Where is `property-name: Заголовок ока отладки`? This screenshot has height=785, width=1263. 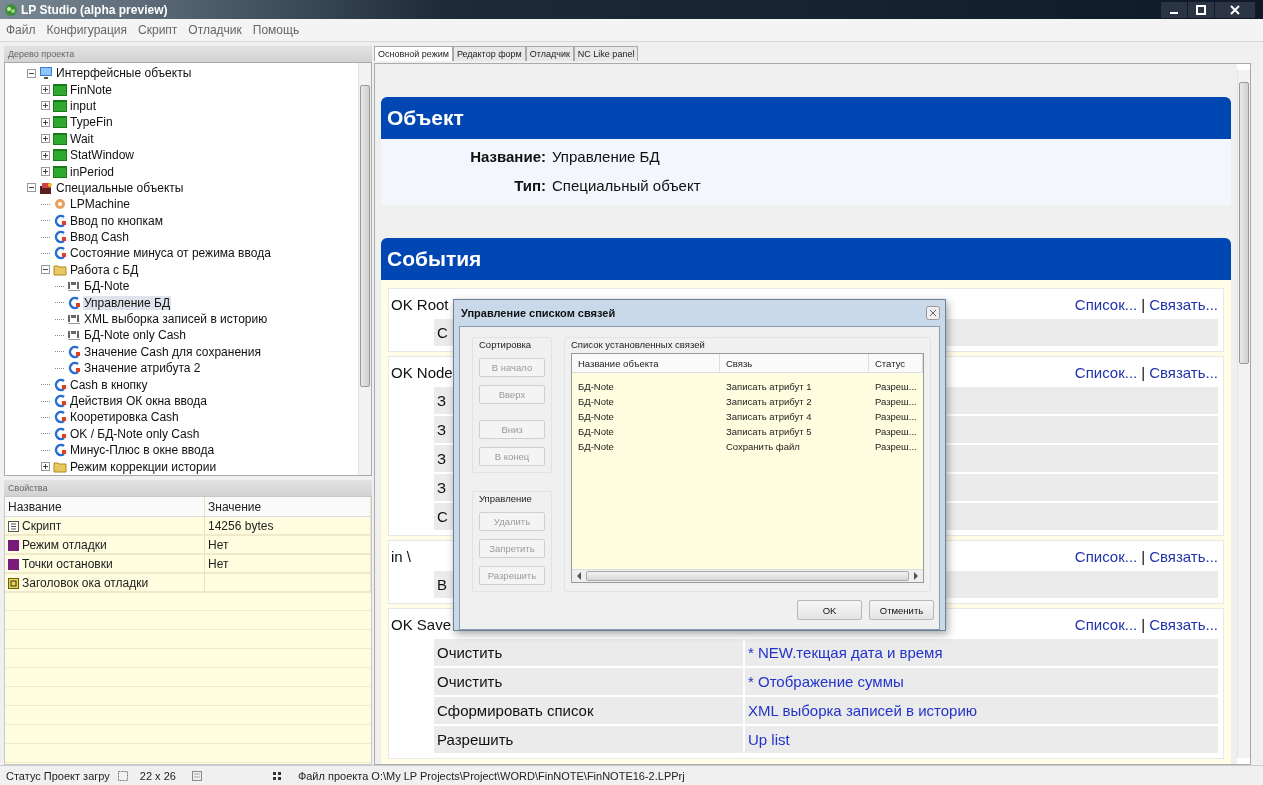 property-name: Заголовок ока отладки is located at coordinates (85, 583).